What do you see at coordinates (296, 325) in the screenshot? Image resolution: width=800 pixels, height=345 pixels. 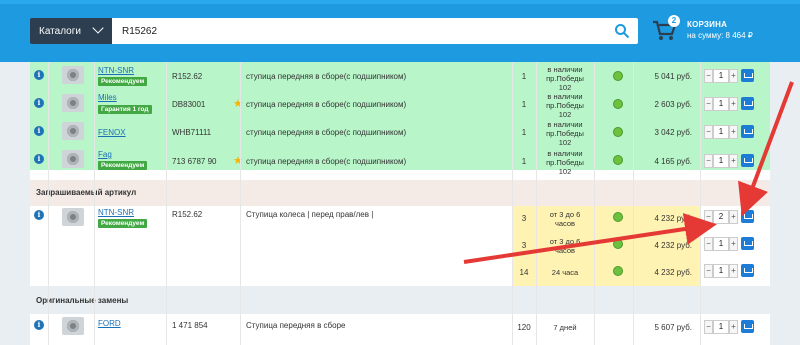 I see `part-description: Ступица передняя в сборе` at bounding box center [296, 325].